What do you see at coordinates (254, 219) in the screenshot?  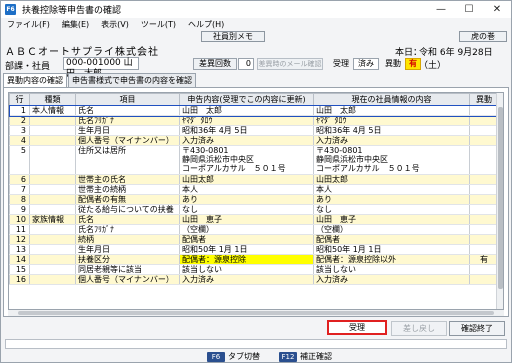 I see `table-row: 10 家族情報 氏名 山田 恵子 山田 恵子` at bounding box center [254, 219].